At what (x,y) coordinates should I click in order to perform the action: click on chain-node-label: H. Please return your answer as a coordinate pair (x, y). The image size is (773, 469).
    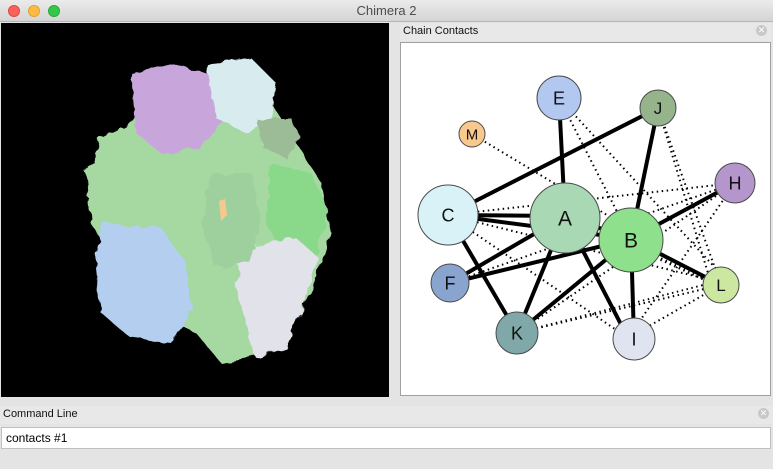
    Looking at the image, I should click on (735, 183).